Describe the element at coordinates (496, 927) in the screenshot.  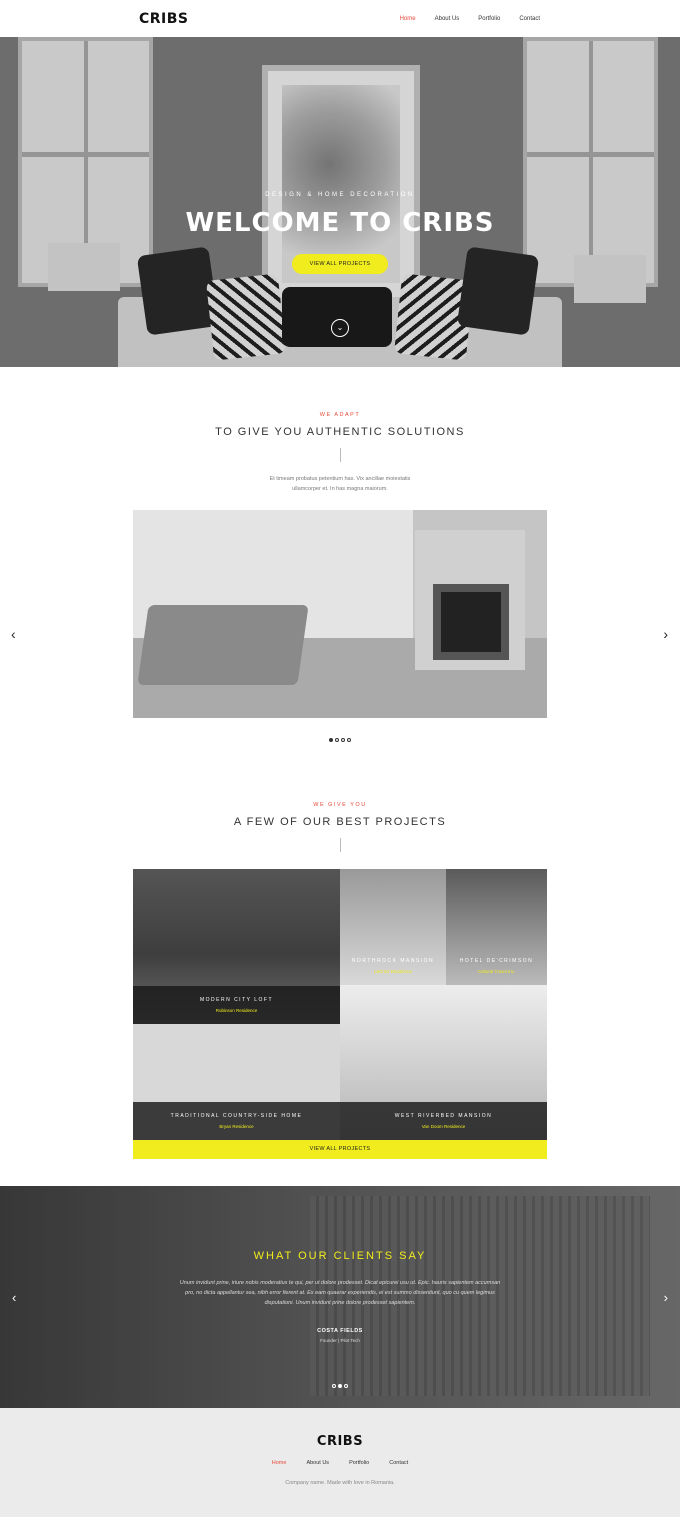
I see `project-tile: HOTEL DE'CRIMSON Cultural Travel Inc.` at that location.